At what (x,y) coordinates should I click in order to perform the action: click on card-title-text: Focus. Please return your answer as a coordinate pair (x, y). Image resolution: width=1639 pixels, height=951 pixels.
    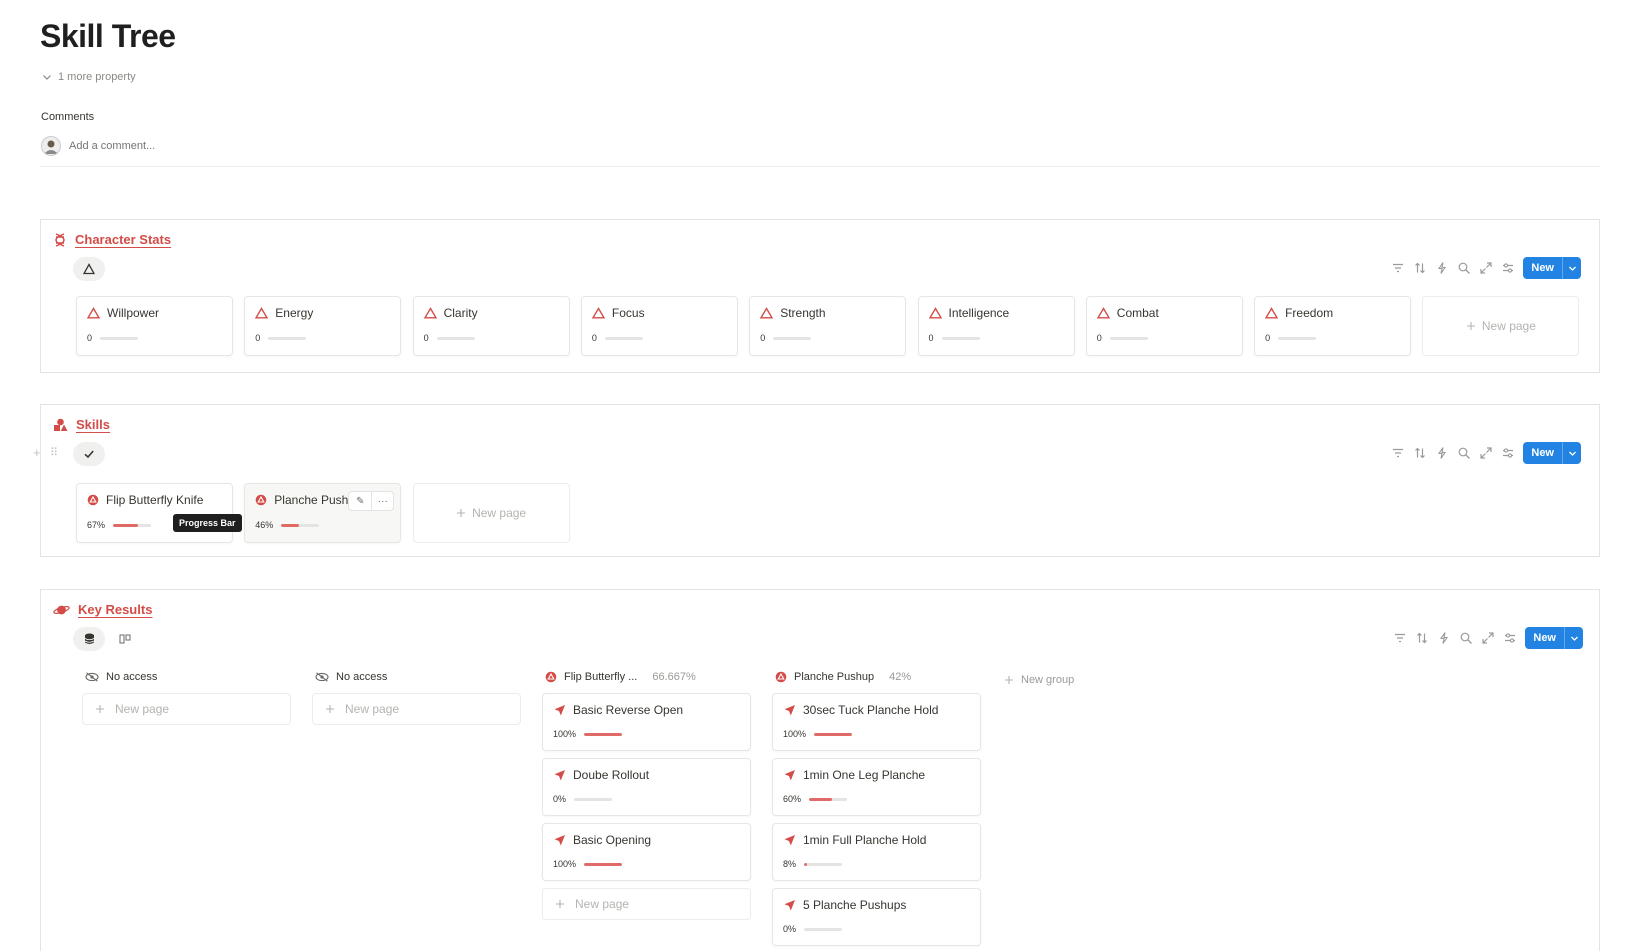
    Looking at the image, I should click on (628, 313).